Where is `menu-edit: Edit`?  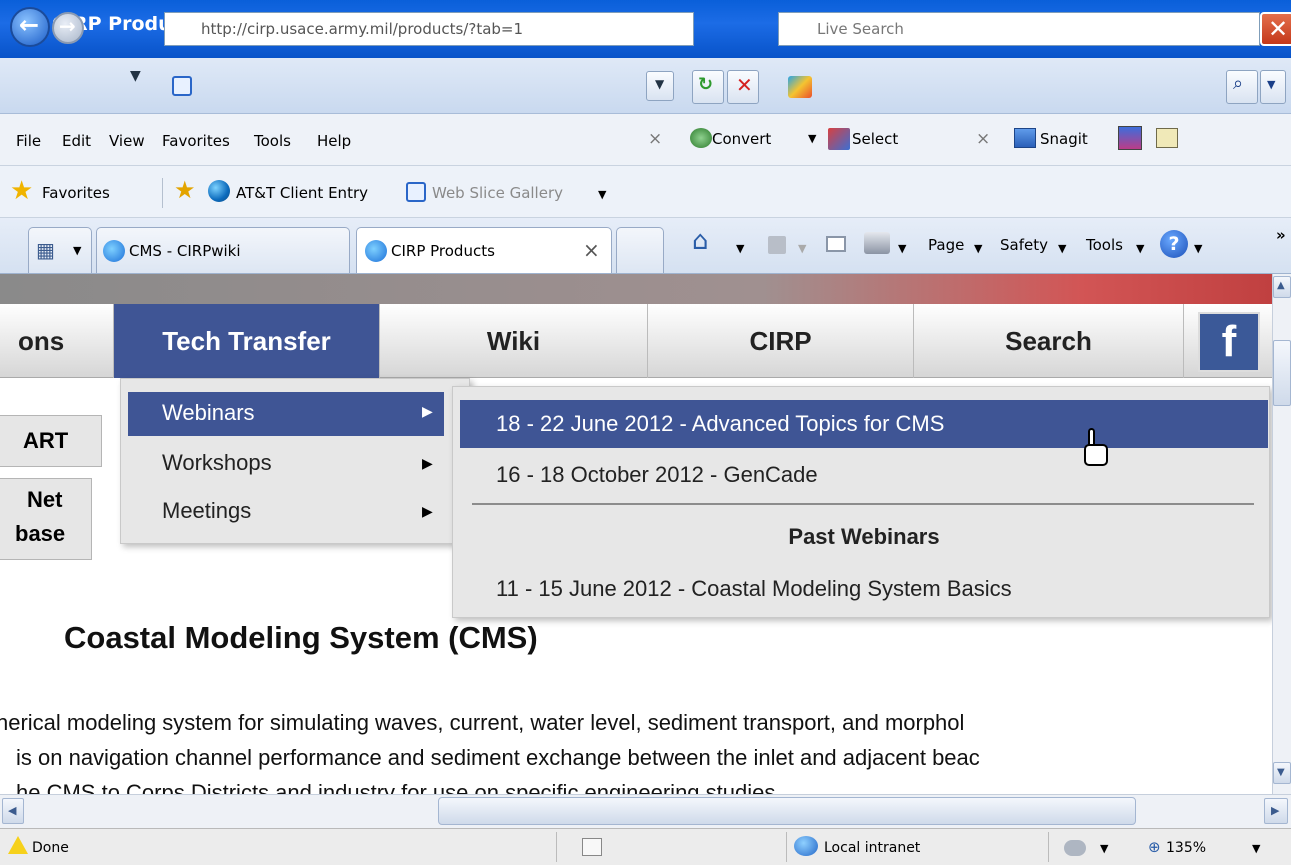
menu-edit: Edit is located at coordinates (76, 141).